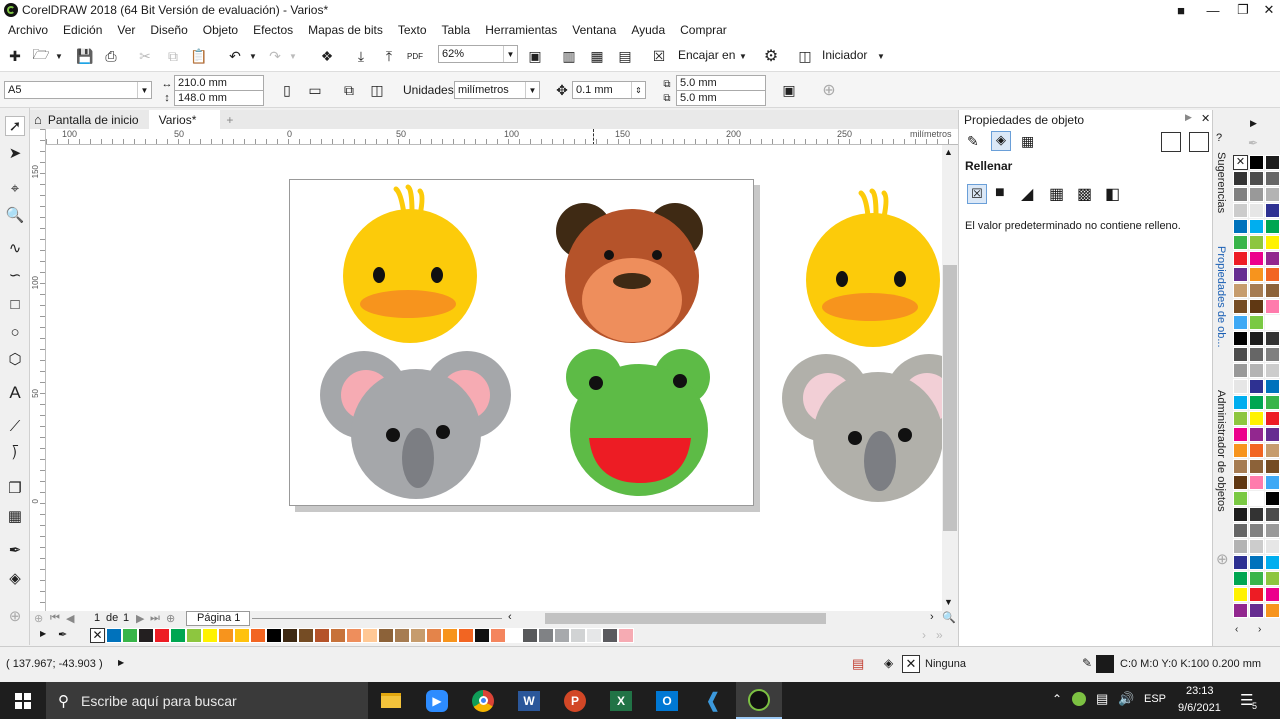  I want to click on koala-illustration-copy, so click(862, 428).